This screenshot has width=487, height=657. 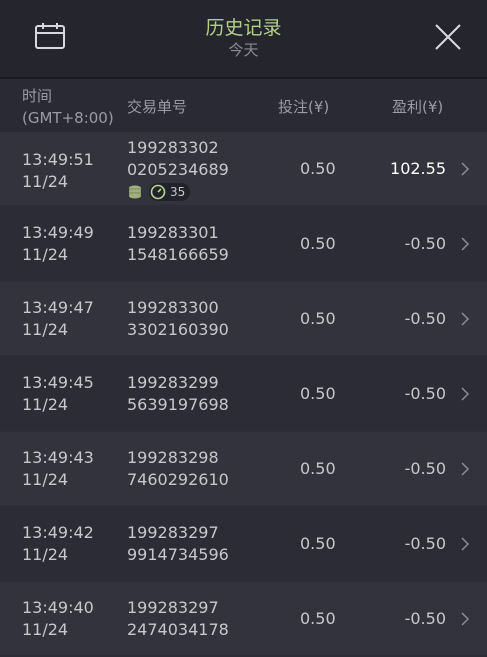 I want to click on row-order-id: 199283298, so click(x=173, y=457).